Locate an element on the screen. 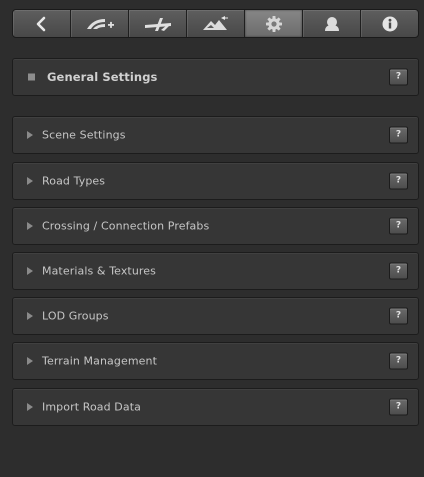 This screenshot has width=424, height=477. general-settings-title: General Settings is located at coordinates (102, 77).